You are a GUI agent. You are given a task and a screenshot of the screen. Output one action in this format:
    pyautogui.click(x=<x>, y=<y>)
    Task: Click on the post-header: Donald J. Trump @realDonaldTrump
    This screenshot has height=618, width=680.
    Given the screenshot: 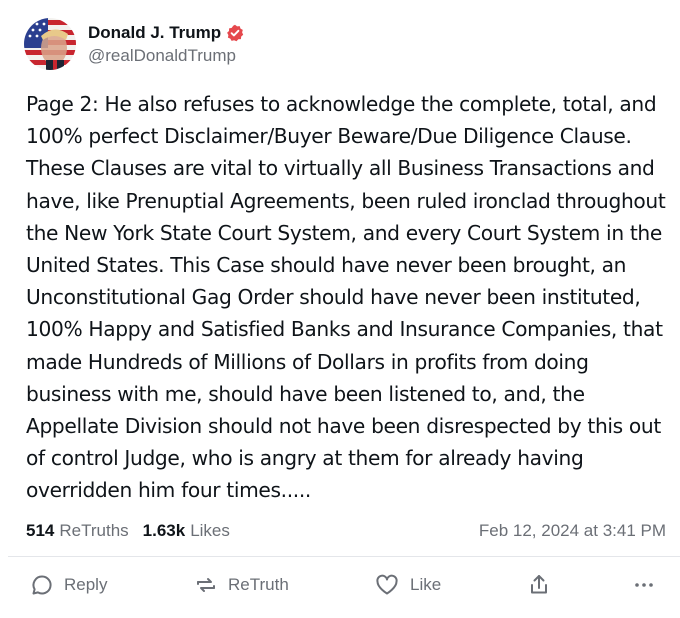 What is the action you would take?
    pyautogui.click(x=134, y=44)
    